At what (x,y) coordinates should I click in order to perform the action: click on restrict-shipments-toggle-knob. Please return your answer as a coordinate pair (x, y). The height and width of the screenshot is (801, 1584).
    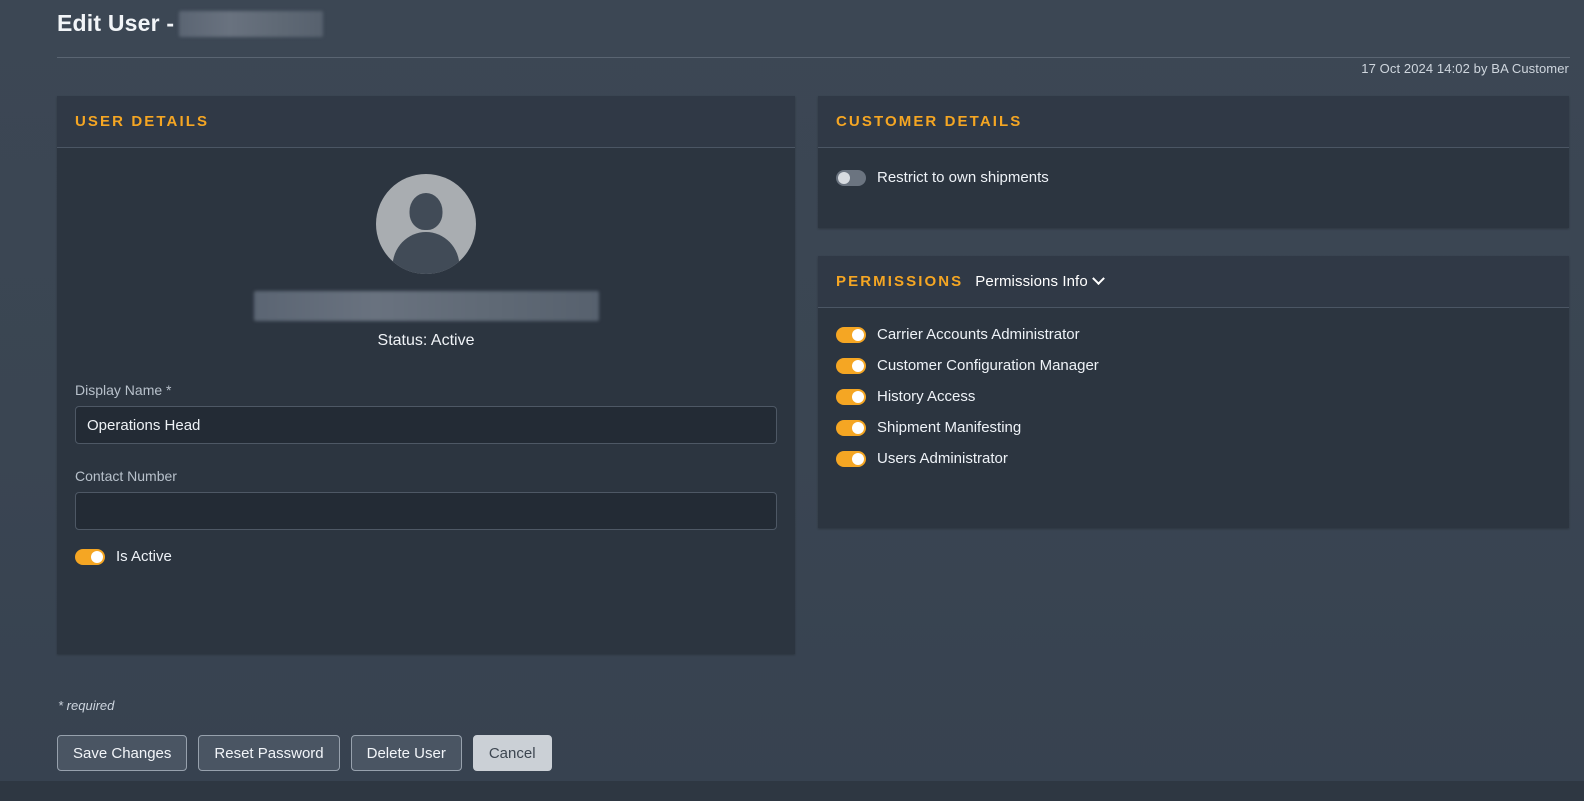
    Looking at the image, I should click on (844, 177).